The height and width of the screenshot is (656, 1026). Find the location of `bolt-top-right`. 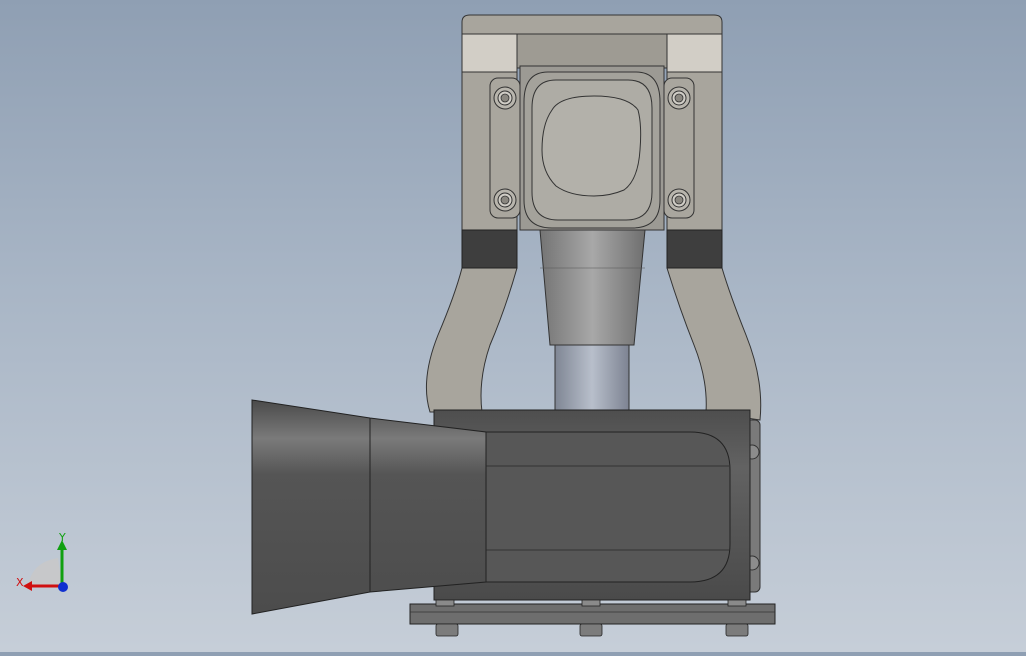

bolt-top-right is located at coordinates (679, 98).